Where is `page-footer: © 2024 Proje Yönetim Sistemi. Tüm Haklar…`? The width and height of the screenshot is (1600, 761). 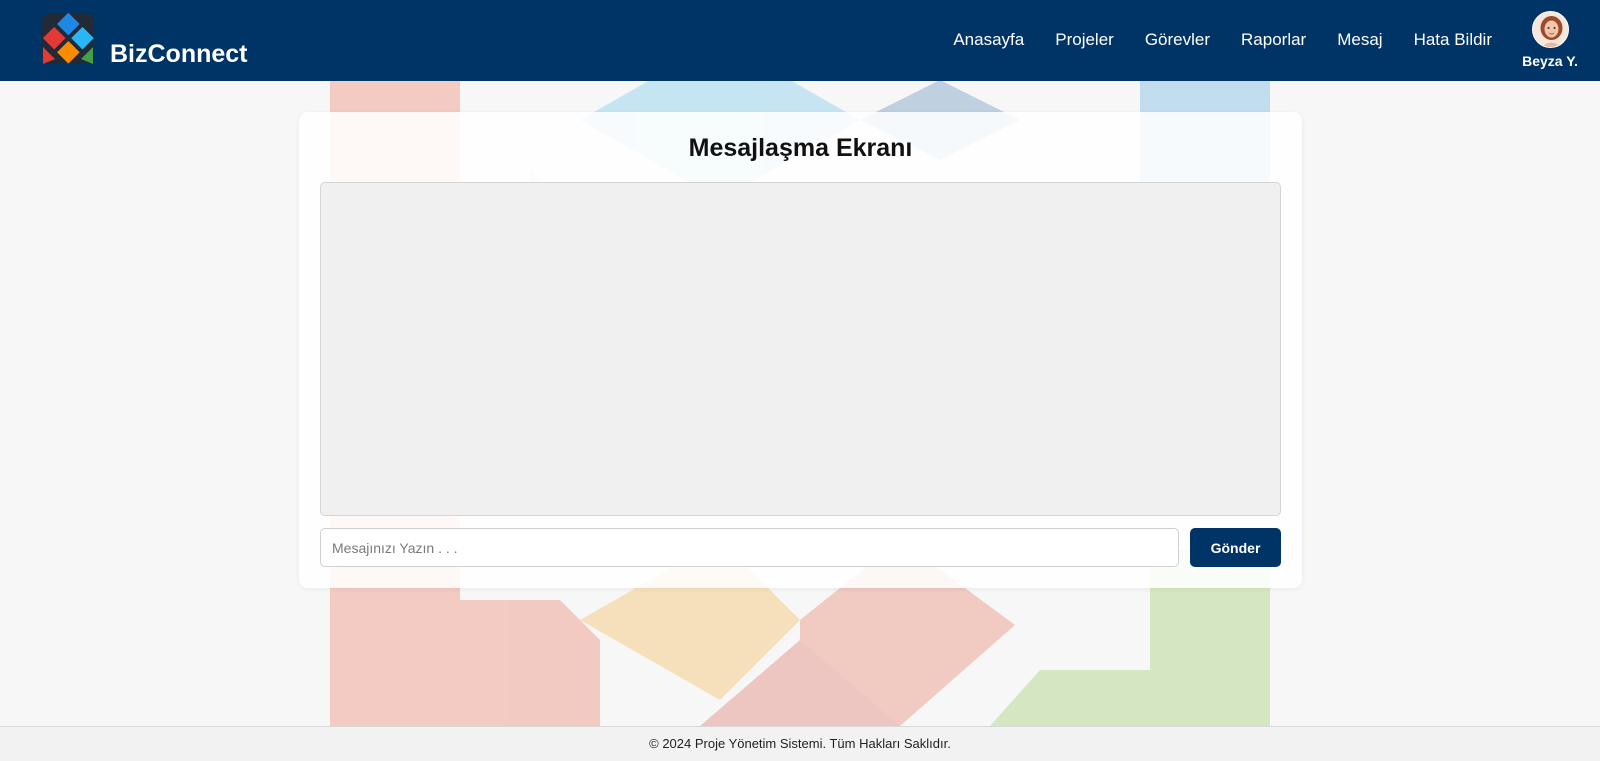
page-footer: © 2024 Proje Yönetim Sistemi. Tüm Haklar… is located at coordinates (800, 743).